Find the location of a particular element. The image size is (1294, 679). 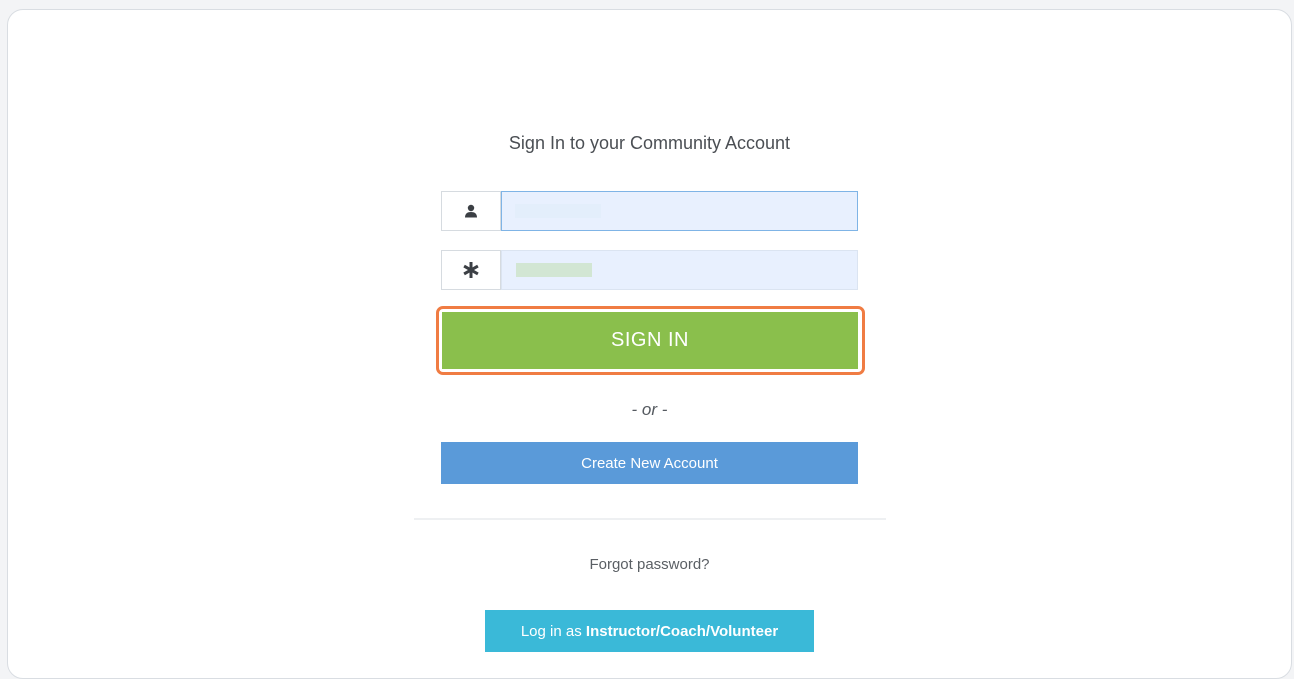

asterisk-icon is located at coordinates (471, 270).